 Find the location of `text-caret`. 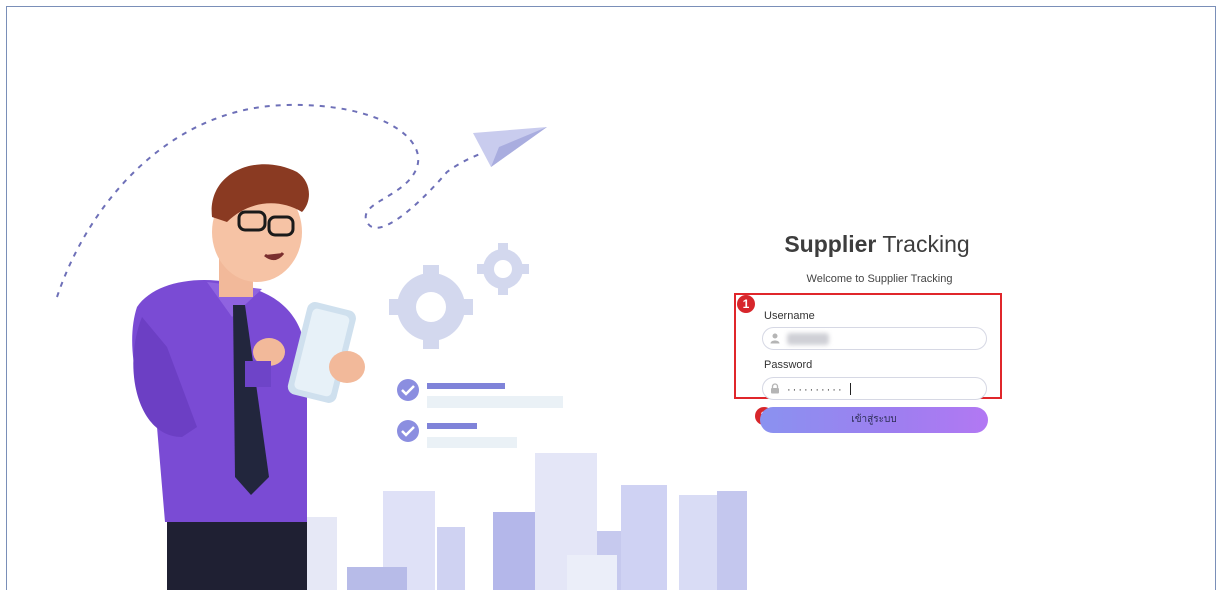

text-caret is located at coordinates (850, 389).